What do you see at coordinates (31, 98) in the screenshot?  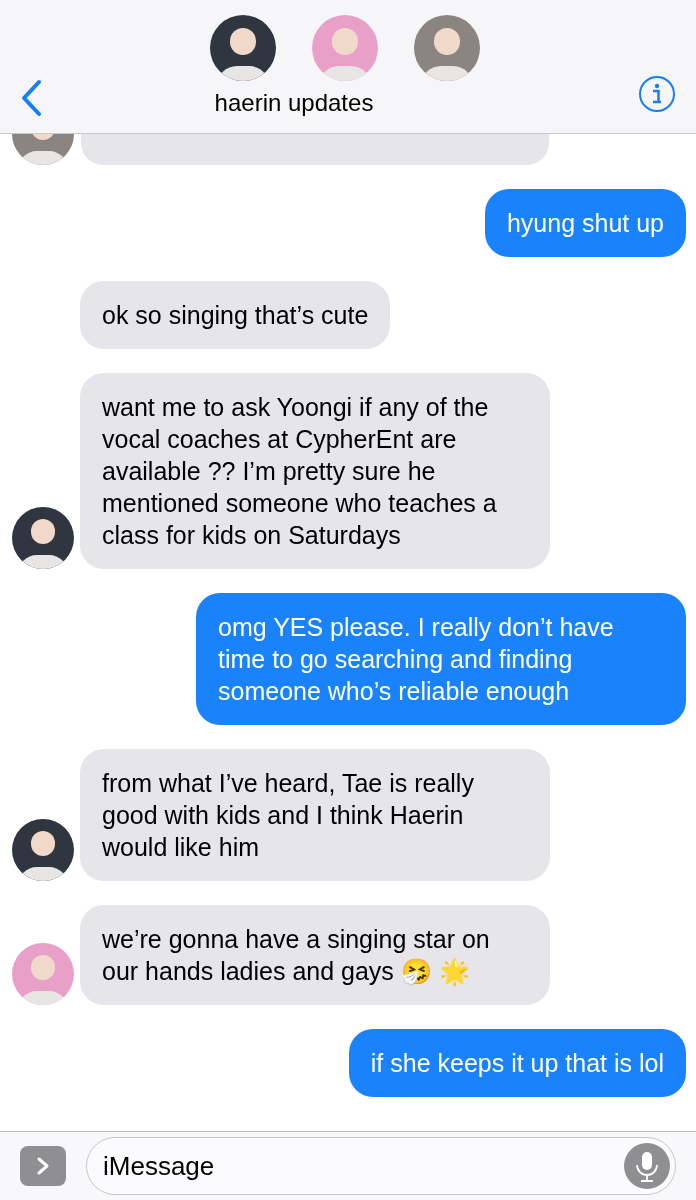 I see `back-icon` at bounding box center [31, 98].